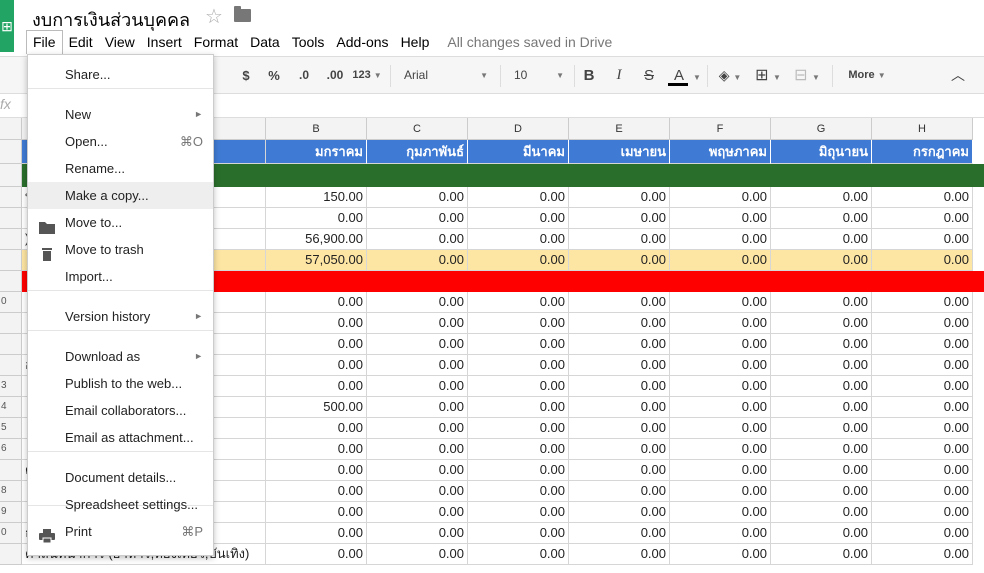 This screenshot has height=573, width=984. What do you see at coordinates (265, 42) in the screenshot?
I see `menu-data: Data` at bounding box center [265, 42].